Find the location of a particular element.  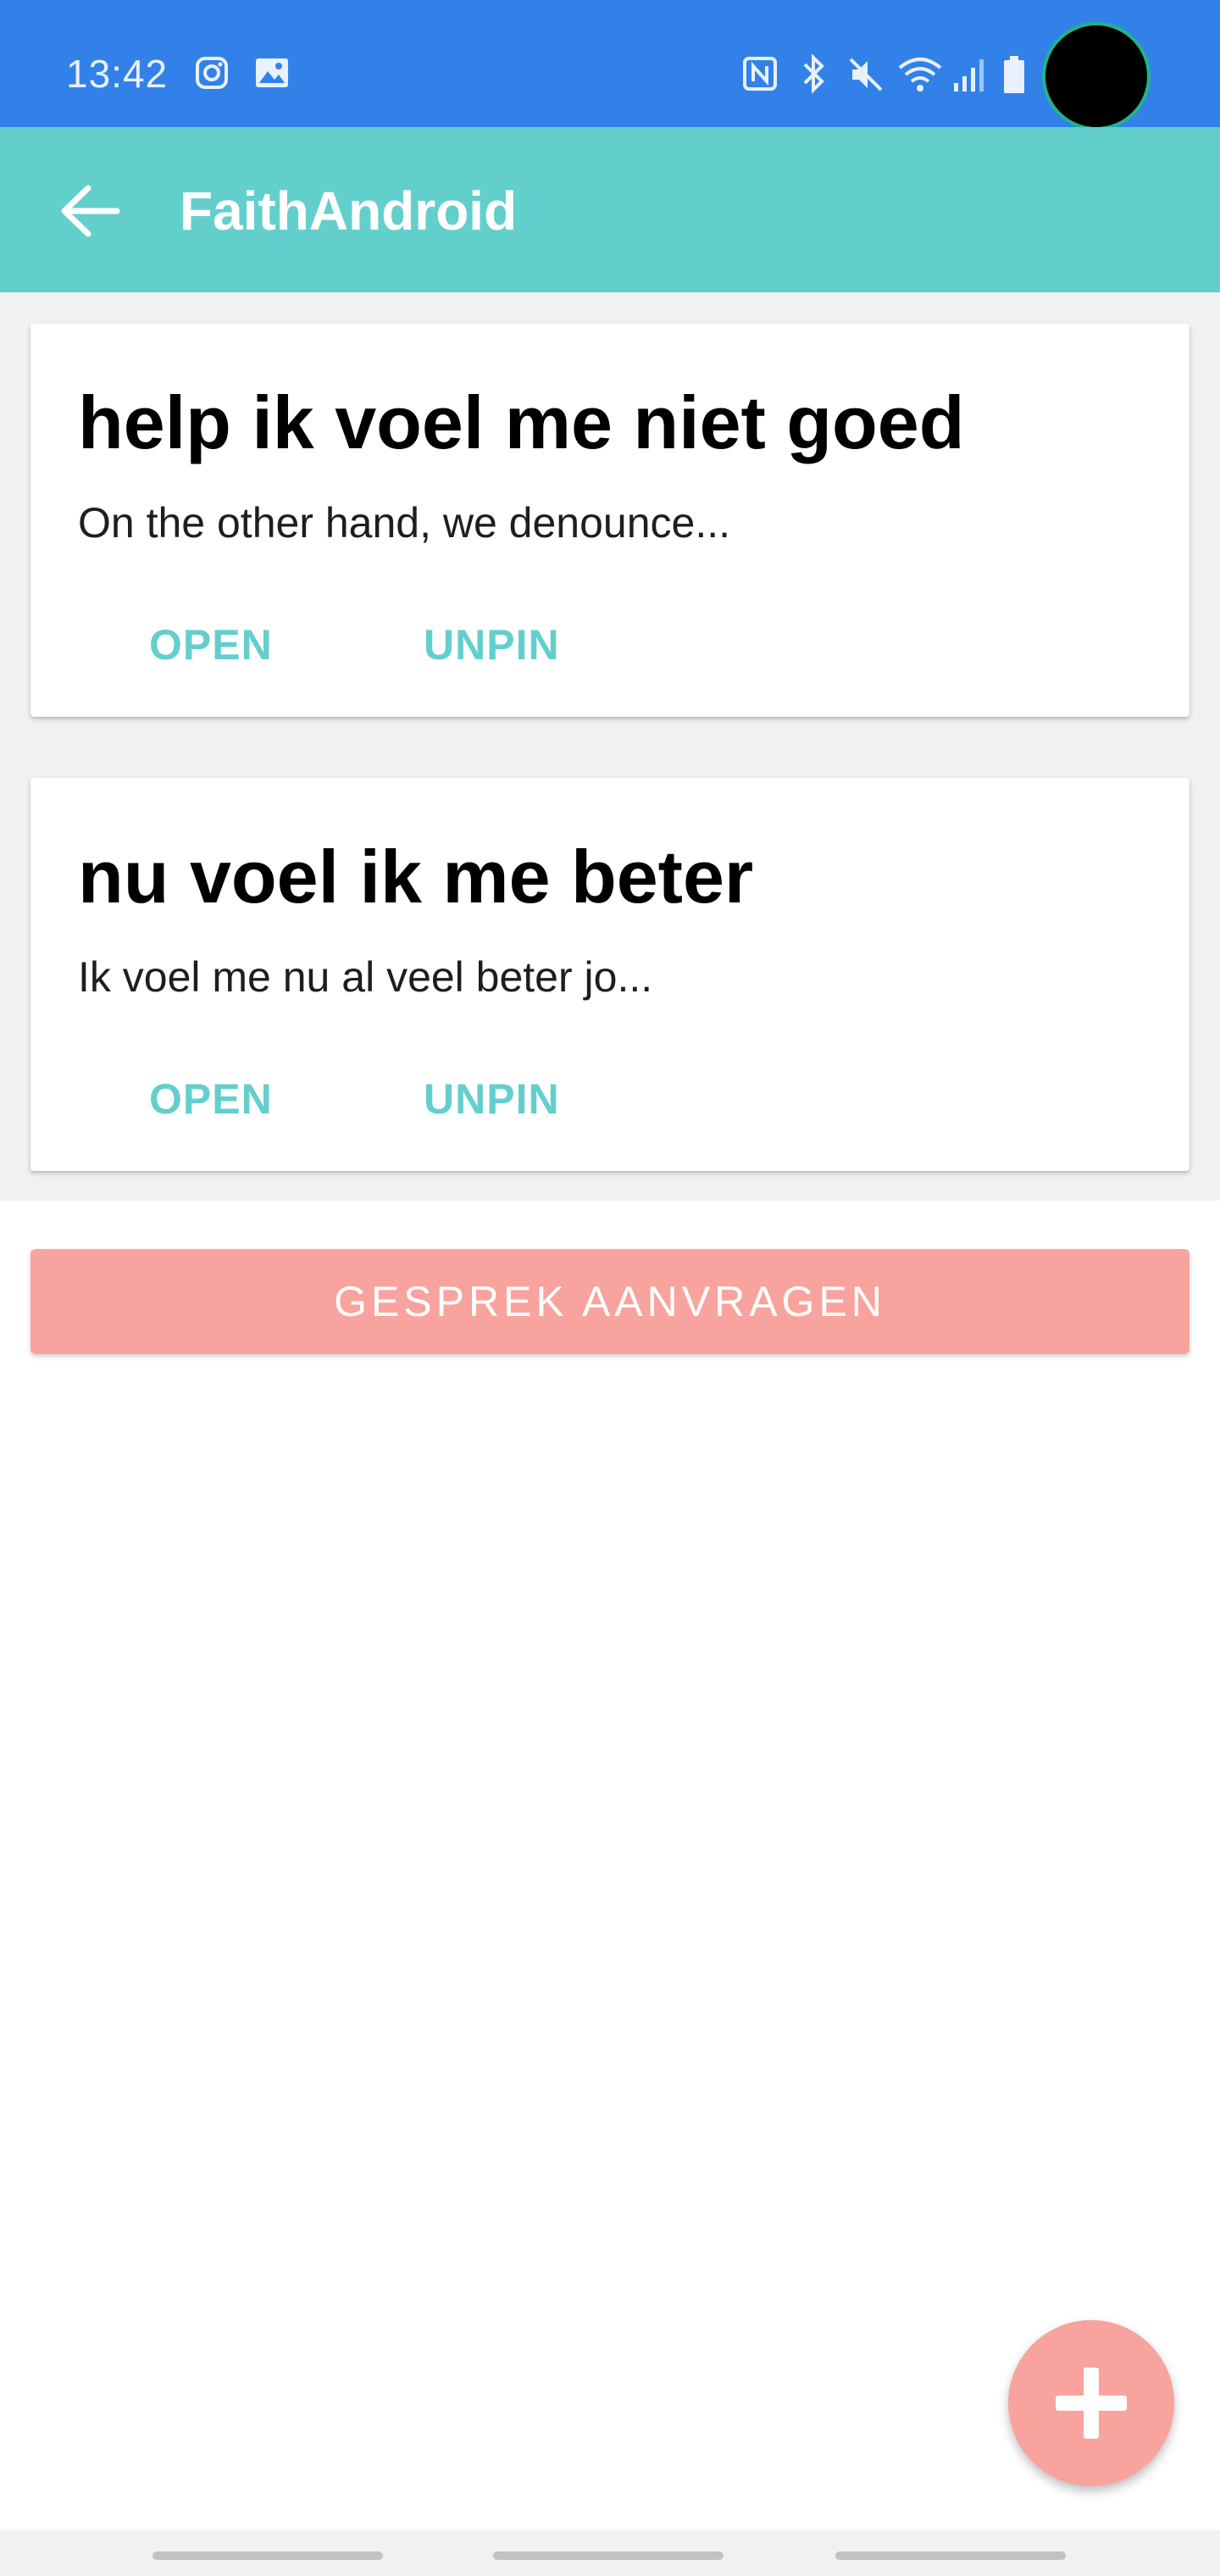

add-fab-button is located at coordinates (1091, 2403).